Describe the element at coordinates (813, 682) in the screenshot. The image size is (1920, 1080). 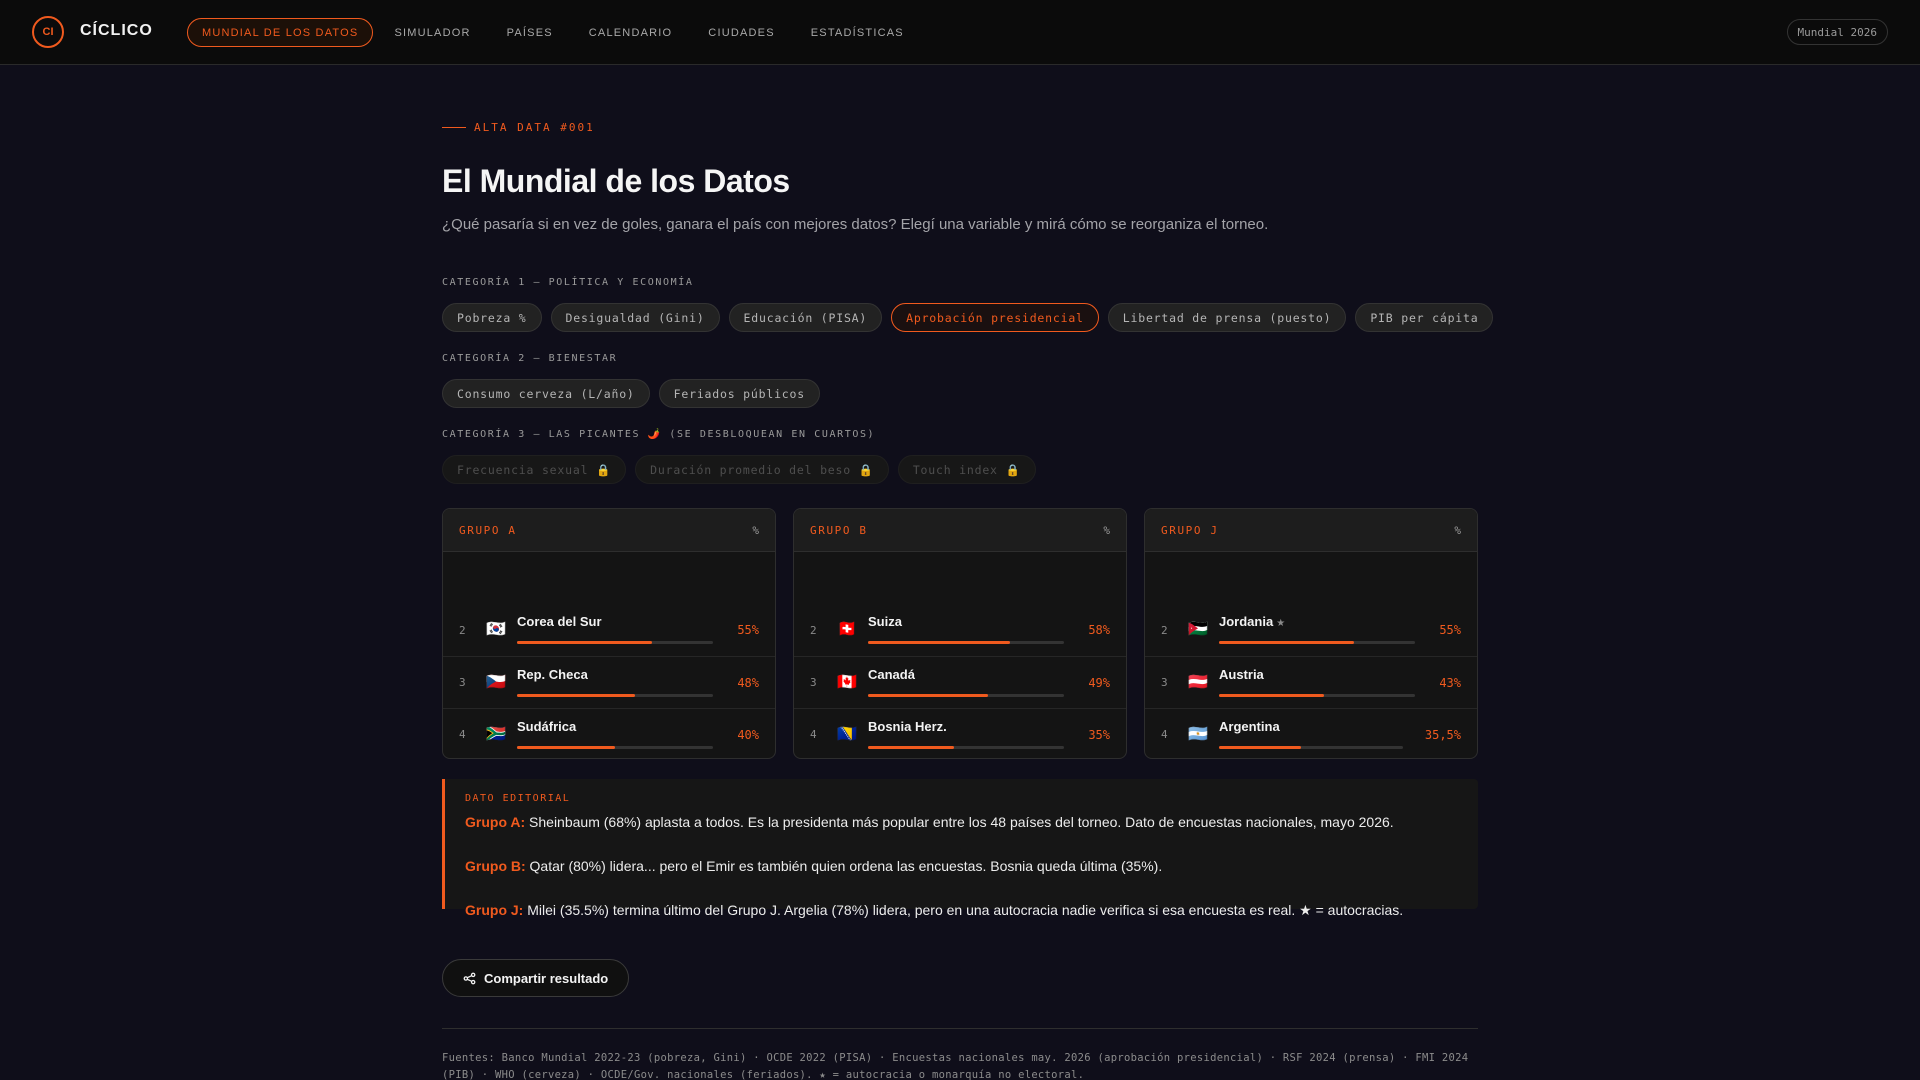
I see `rank: 3` at that location.